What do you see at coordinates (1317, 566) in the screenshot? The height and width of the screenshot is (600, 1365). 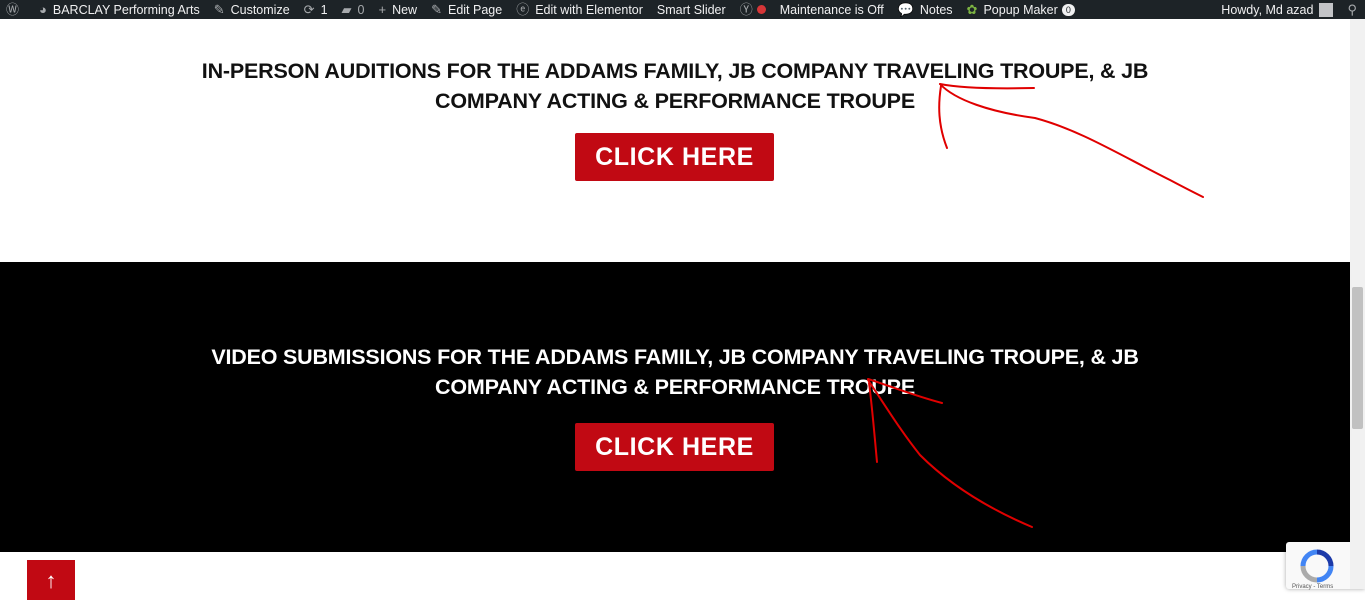 I see `recaptcha-icon` at bounding box center [1317, 566].